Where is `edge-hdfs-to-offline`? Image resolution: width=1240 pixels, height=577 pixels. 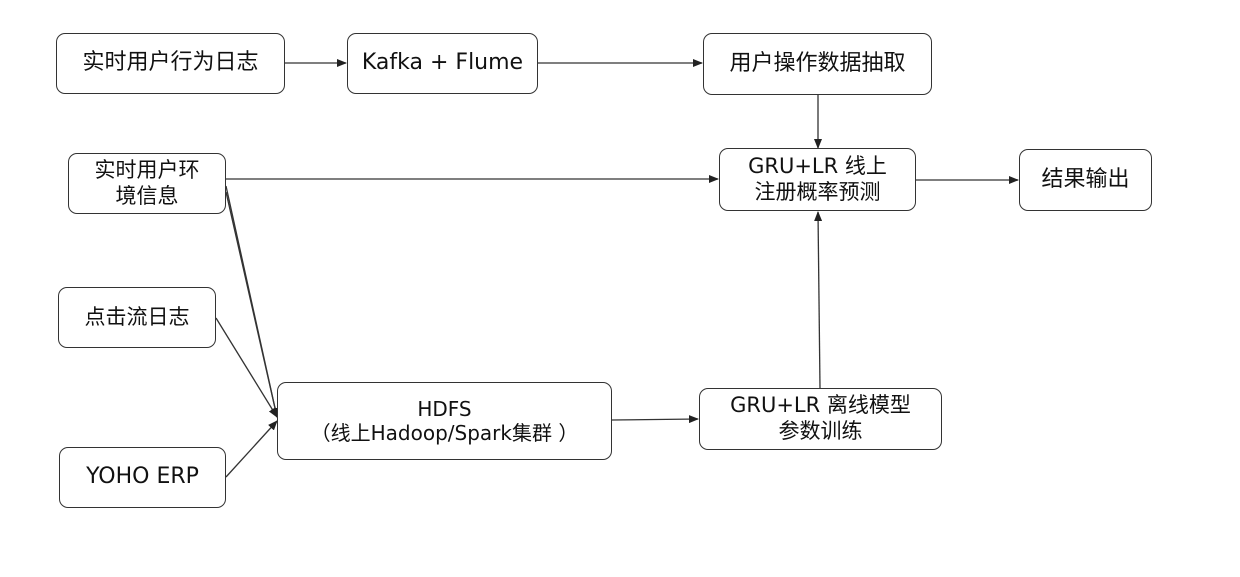
edge-hdfs-to-offline is located at coordinates (655, 419).